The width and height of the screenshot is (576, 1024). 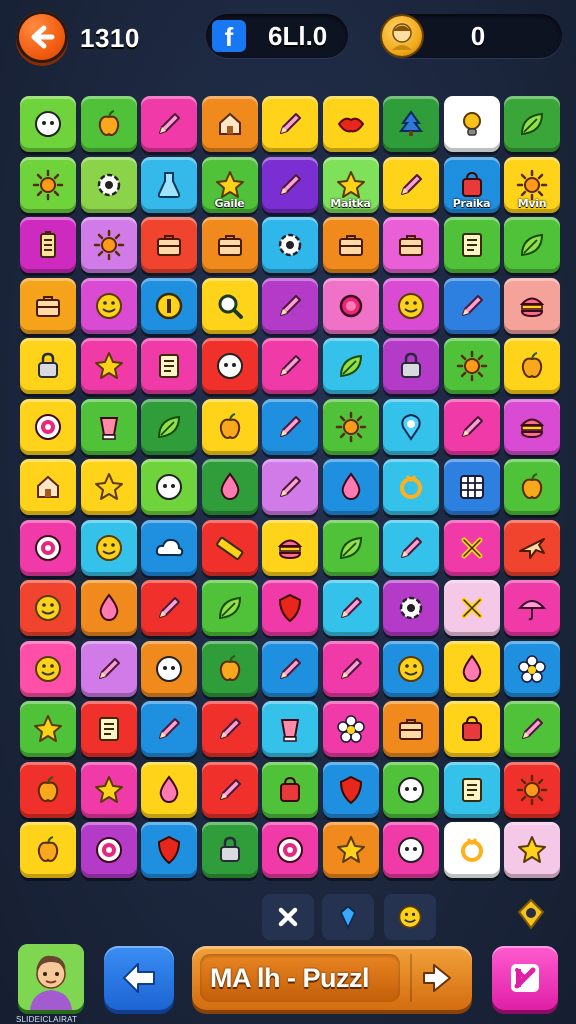 I want to click on social-counter: f 6Ll.0, so click(x=277, y=36).